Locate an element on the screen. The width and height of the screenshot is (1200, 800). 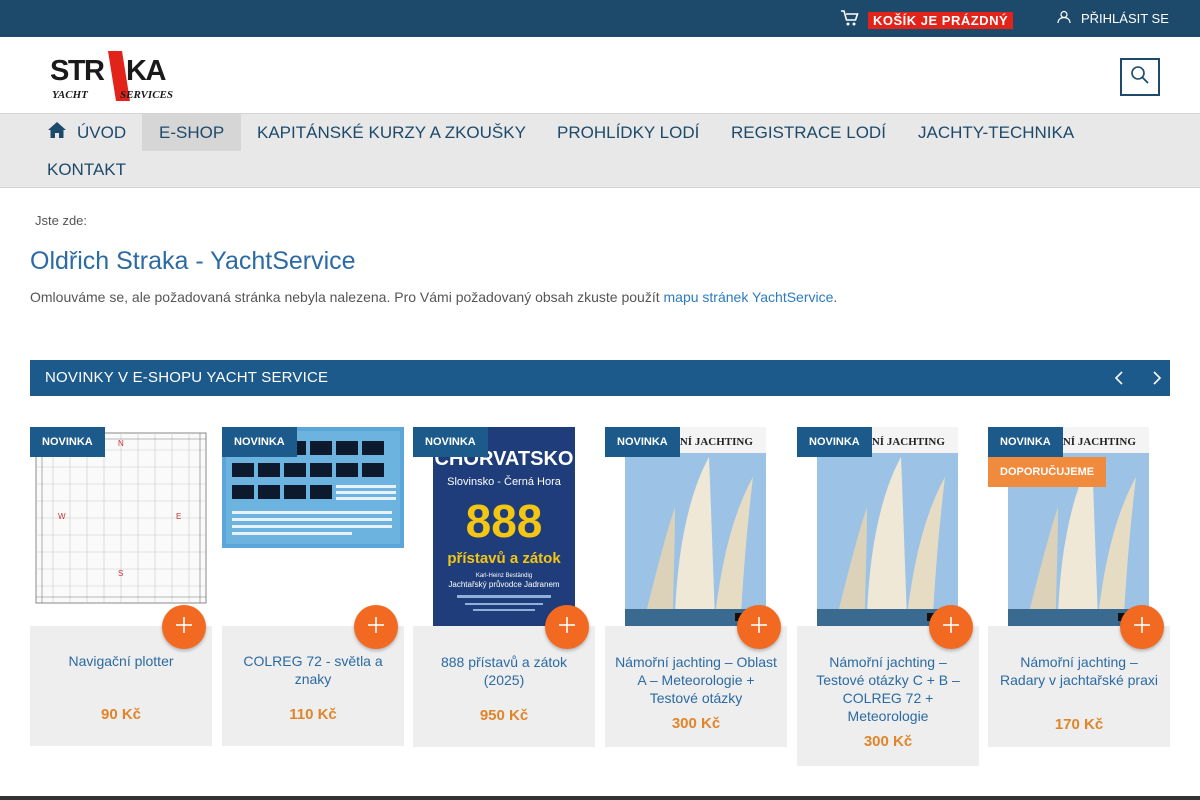
sitemap-link: mapu stránek YachtService is located at coordinates (749, 297).